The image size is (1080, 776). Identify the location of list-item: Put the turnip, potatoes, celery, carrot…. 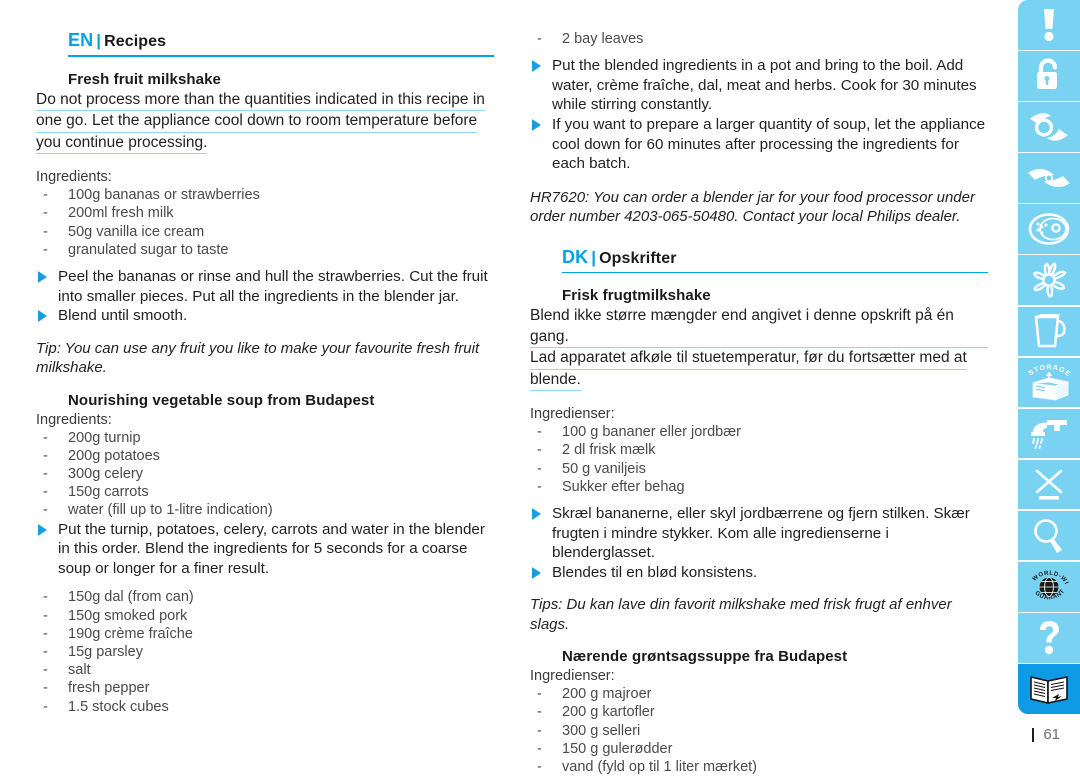
(265, 549).